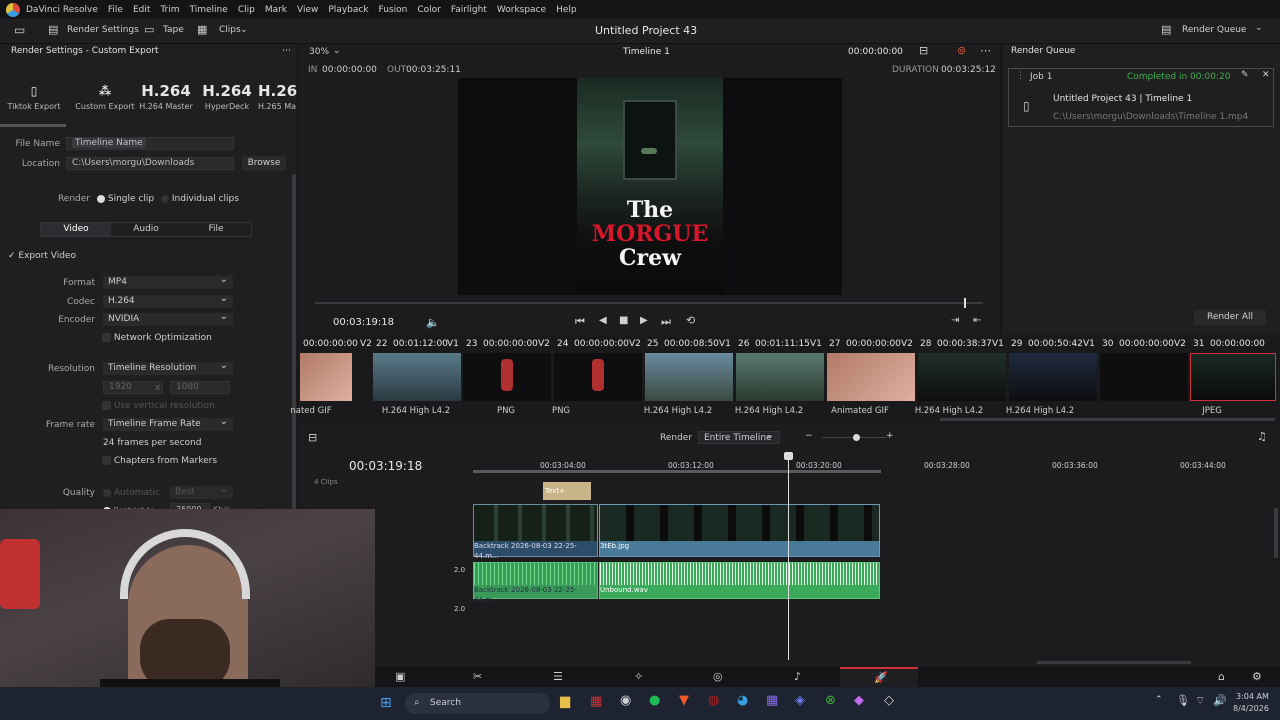 The image size is (1280, 720). I want to click on scrubber-track, so click(649, 303).